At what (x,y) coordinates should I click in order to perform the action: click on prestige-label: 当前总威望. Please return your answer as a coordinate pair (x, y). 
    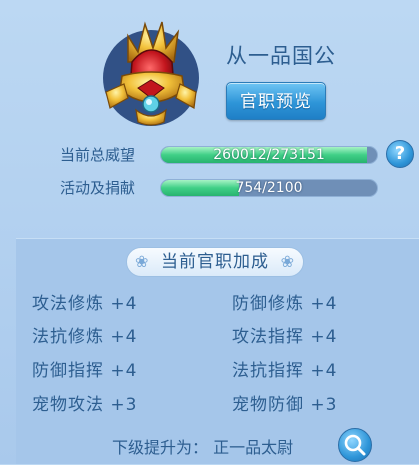
    Looking at the image, I should click on (98, 155).